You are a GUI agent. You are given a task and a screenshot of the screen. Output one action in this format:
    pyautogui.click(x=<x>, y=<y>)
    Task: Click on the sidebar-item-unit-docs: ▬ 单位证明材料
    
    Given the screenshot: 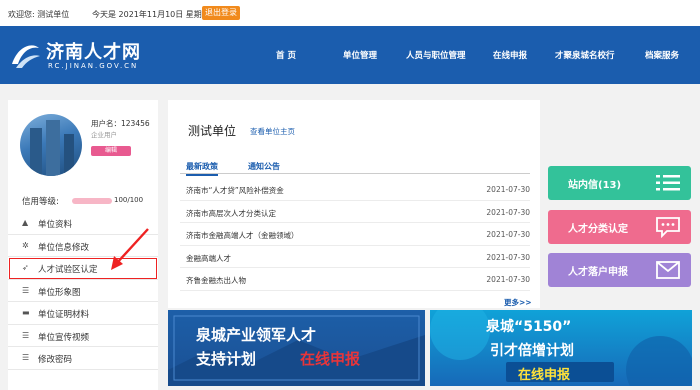 What is the action you would take?
    pyautogui.click(x=83, y=313)
    